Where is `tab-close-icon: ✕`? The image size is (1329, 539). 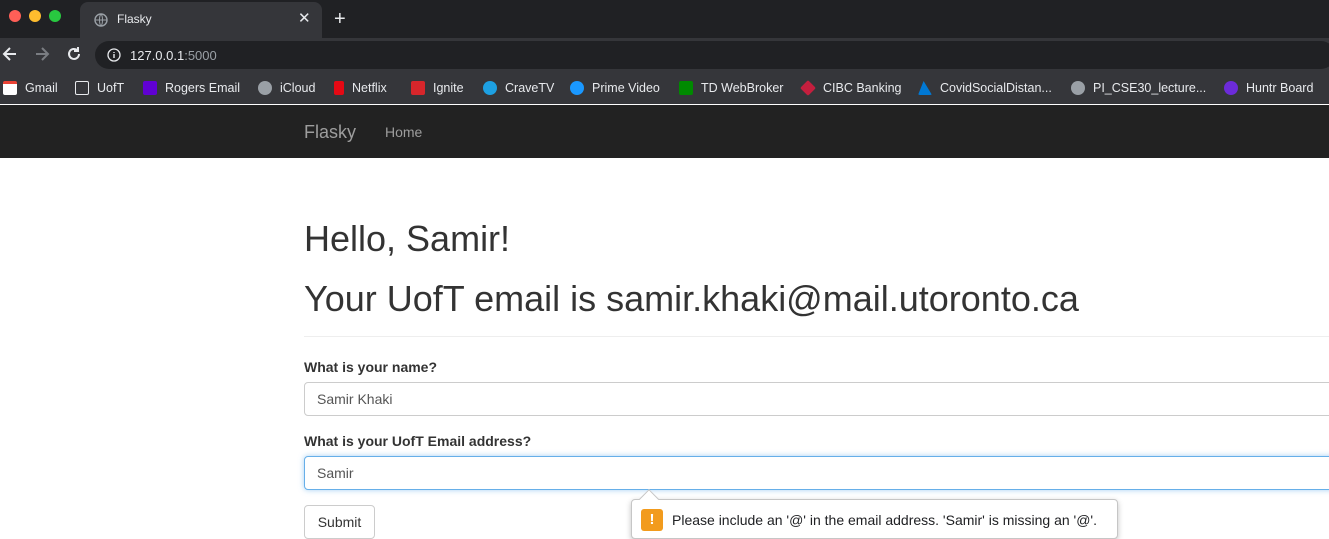
tab-close-icon: ✕ is located at coordinates (304, 19).